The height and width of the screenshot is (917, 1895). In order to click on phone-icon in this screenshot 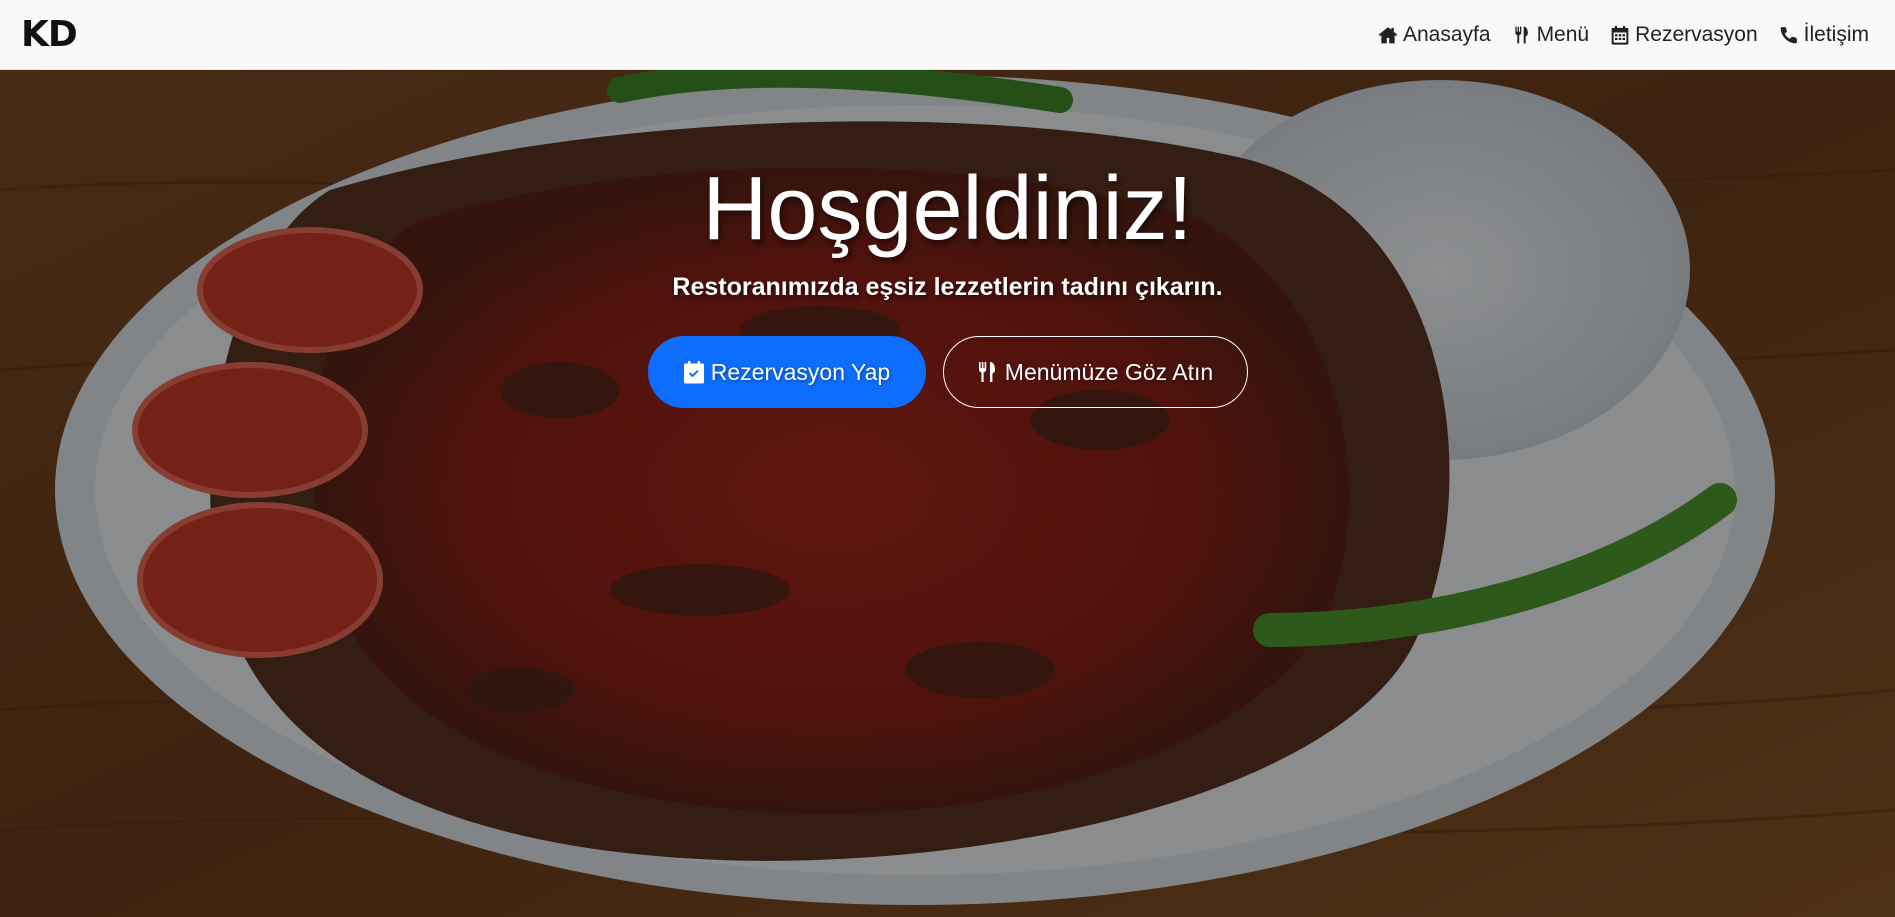, I will do `click(1788, 34)`.